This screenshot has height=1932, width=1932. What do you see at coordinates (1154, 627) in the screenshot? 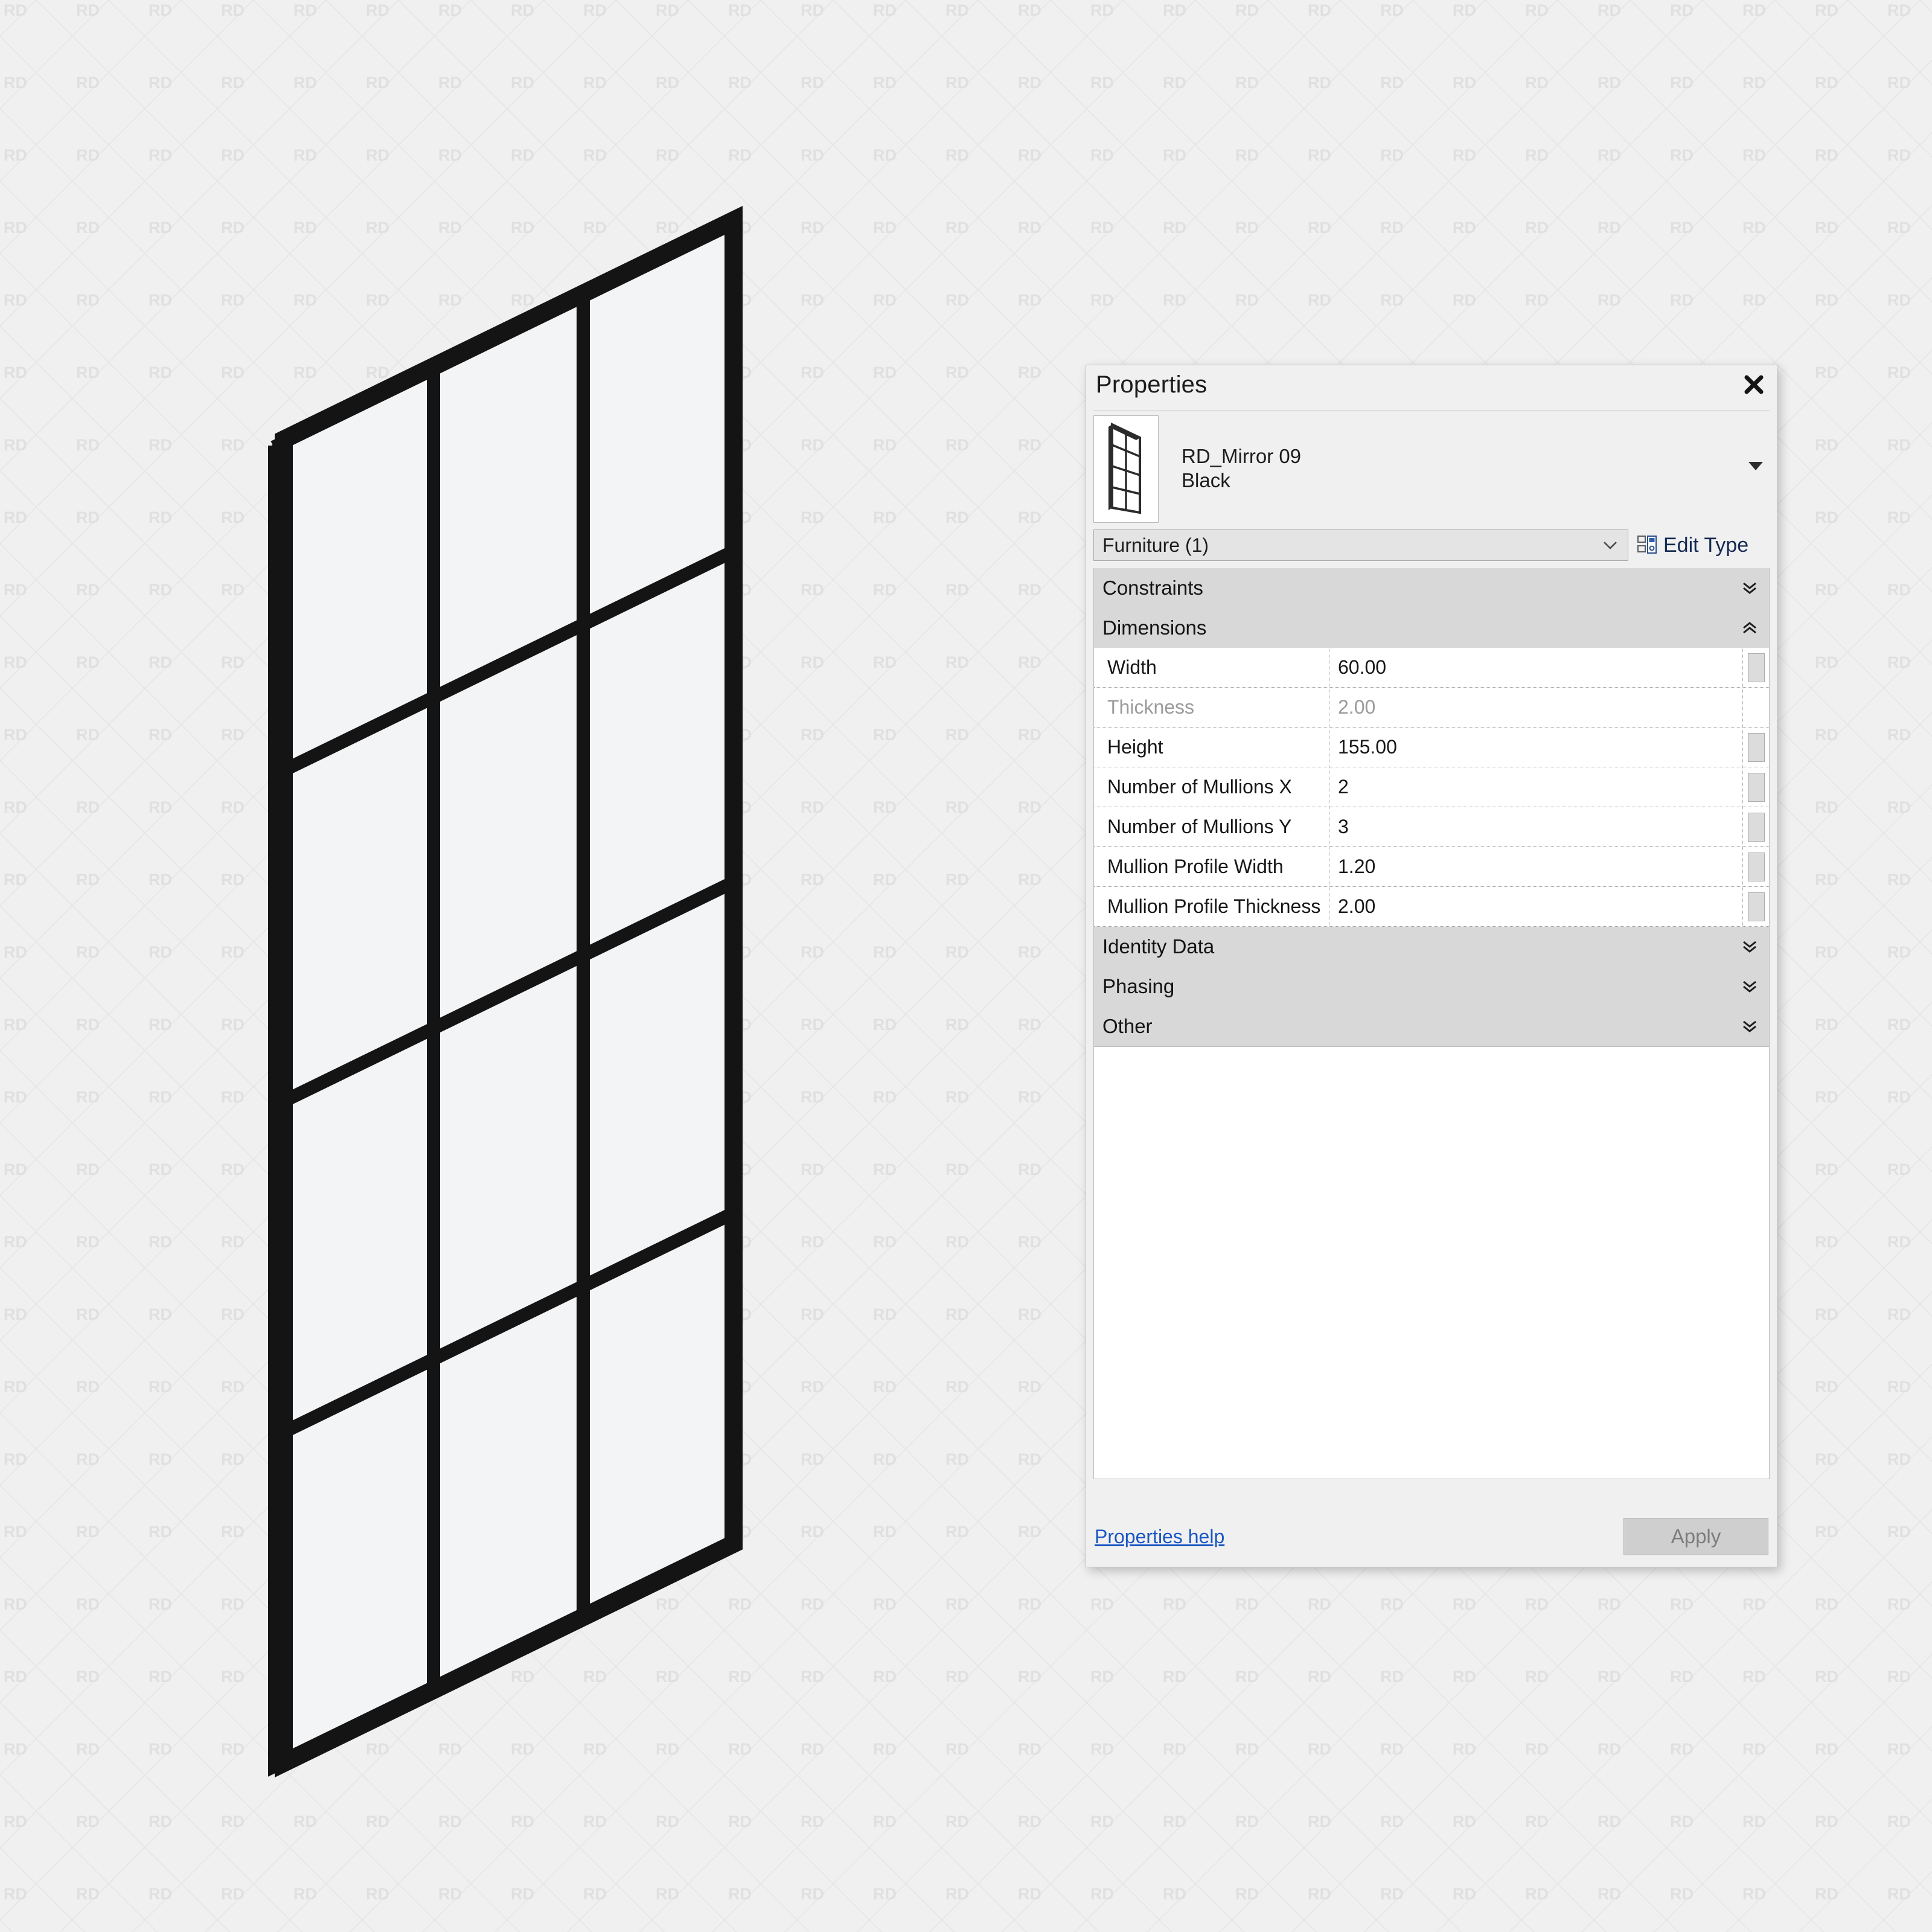
I see `parameter-group-label: Dimensions` at bounding box center [1154, 627].